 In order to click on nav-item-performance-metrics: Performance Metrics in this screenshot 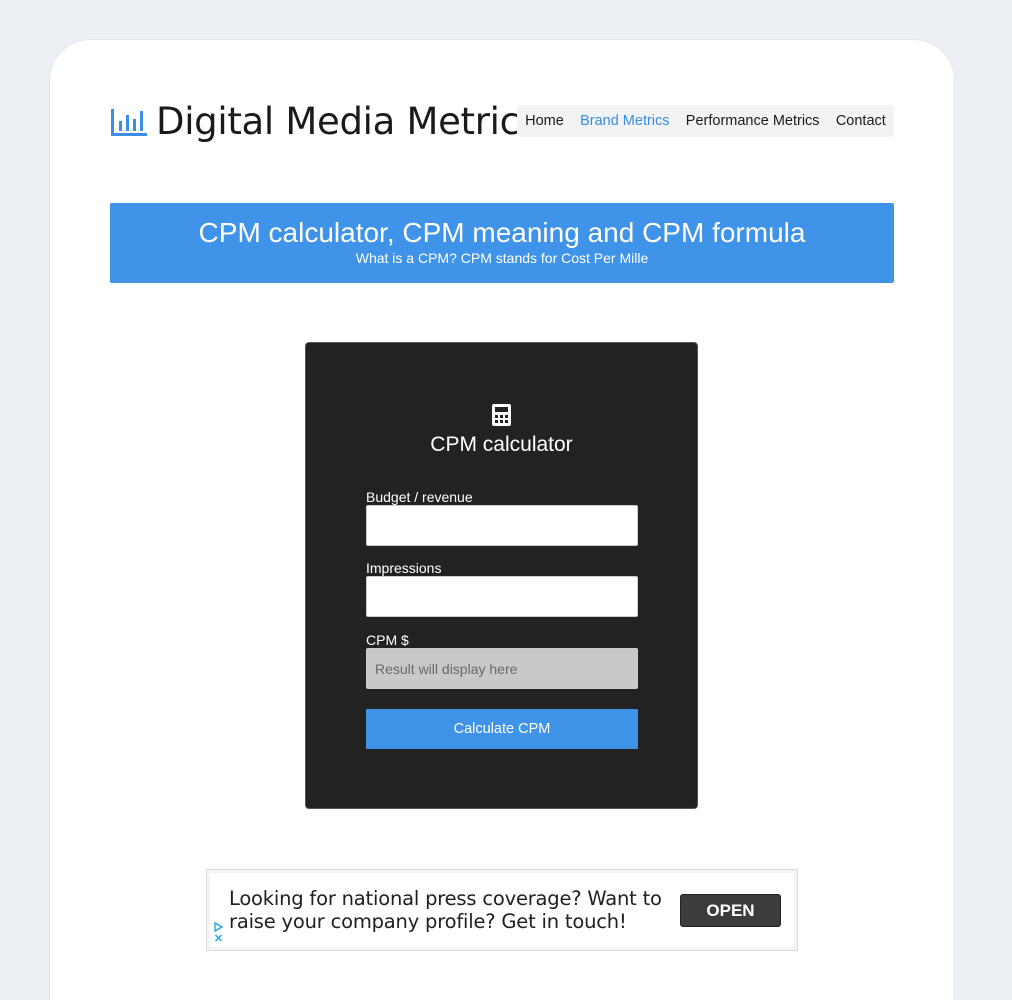, I will do `click(753, 121)`.